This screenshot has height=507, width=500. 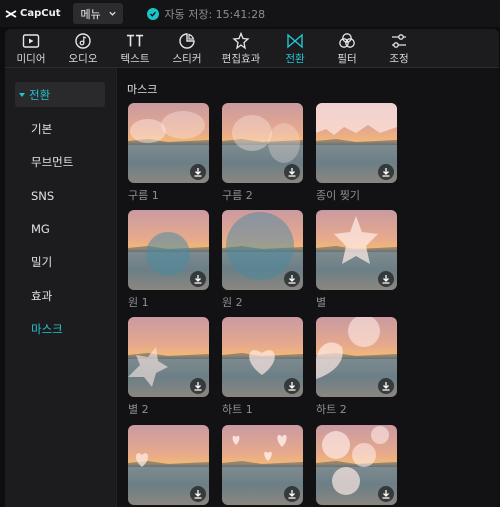 I want to click on category-tabs: 미디어 오디오 텍스트 스티커 편집효과 전환 필터 조정, so click(x=252, y=48).